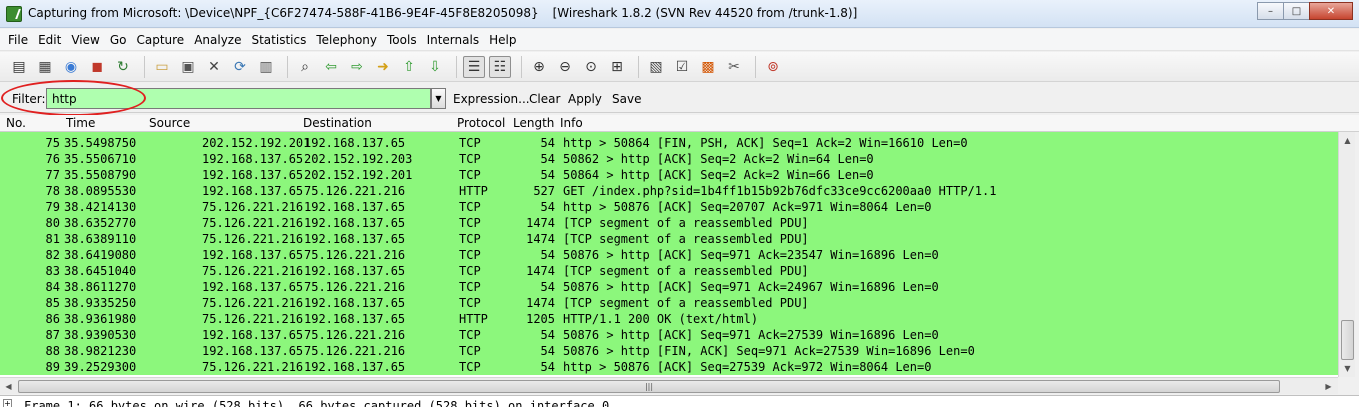 The image size is (1359, 407). I want to click on first-packet-icon: ⇧, so click(409, 67).